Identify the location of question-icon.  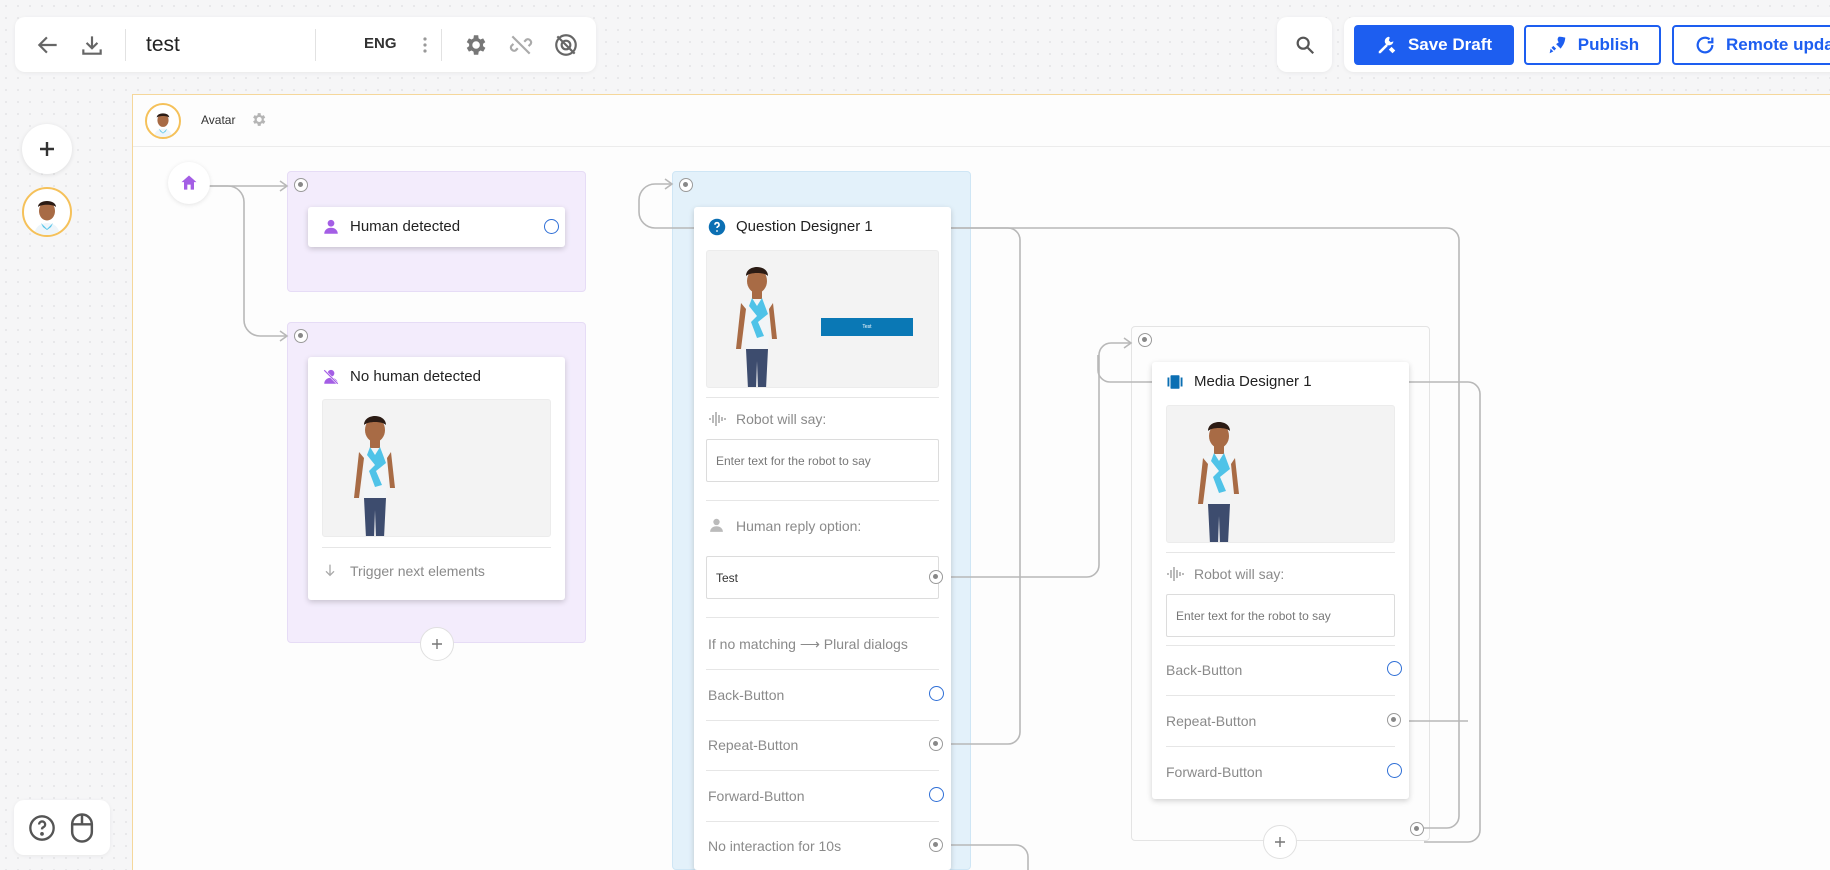
(717, 227).